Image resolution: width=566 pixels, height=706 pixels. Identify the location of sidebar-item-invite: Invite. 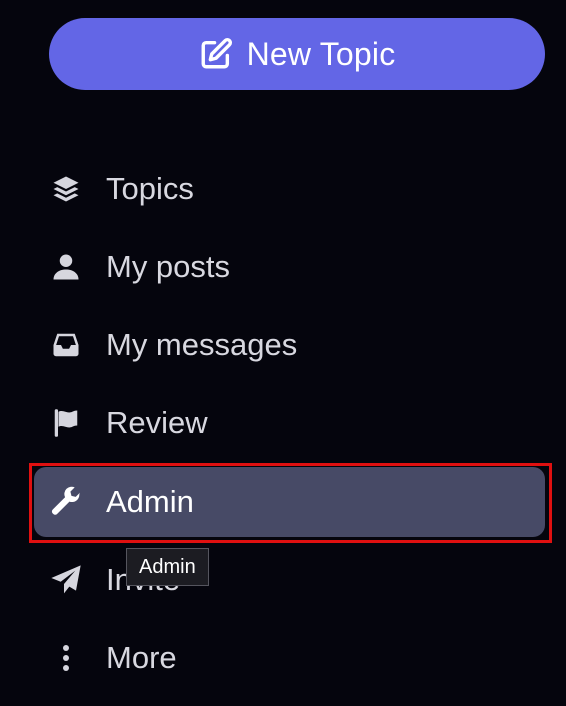
(289, 580).